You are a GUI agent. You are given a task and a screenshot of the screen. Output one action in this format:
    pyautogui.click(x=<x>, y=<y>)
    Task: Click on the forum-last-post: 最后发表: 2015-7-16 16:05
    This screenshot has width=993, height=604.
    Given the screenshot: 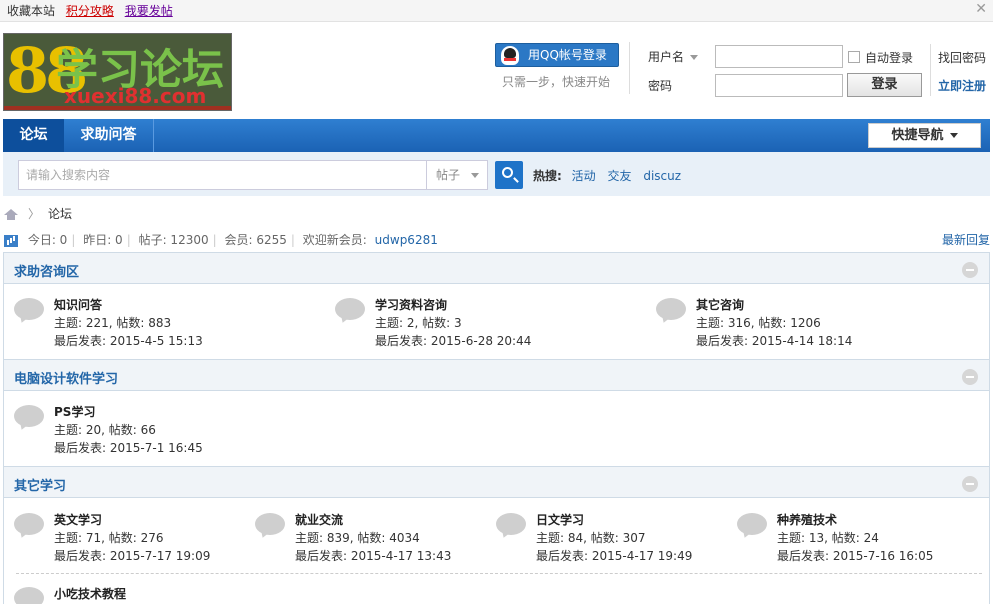 What is the action you would take?
    pyautogui.click(x=855, y=555)
    